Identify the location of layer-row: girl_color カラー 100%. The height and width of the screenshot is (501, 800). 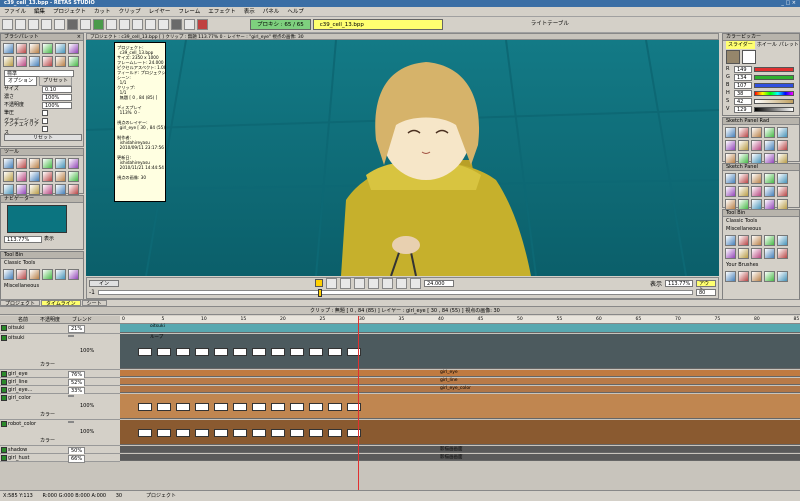
(60, 407).